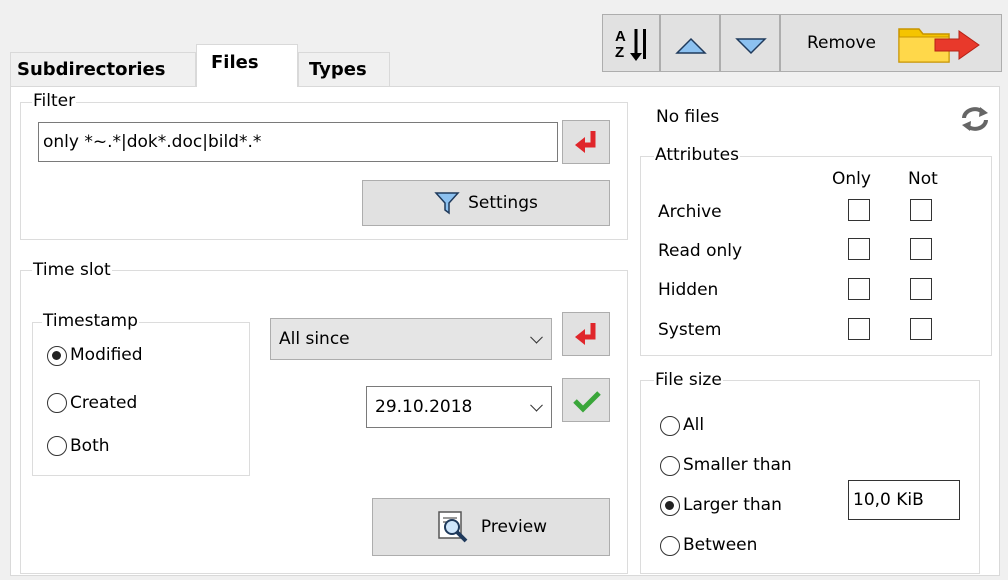 The width and height of the screenshot is (1008, 580). I want to click on time-apply-button, so click(586, 334).